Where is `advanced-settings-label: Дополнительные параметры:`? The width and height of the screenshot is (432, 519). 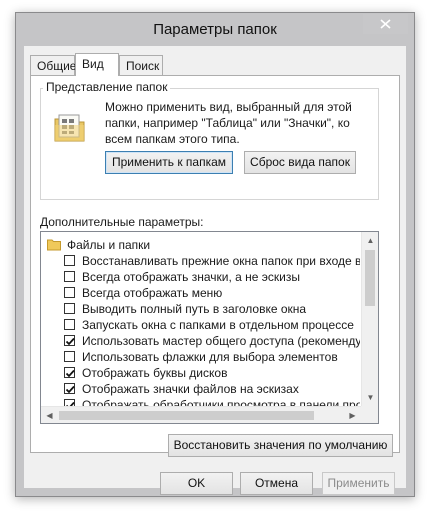 advanced-settings-label: Дополнительные параметры: is located at coordinates (122, 222).